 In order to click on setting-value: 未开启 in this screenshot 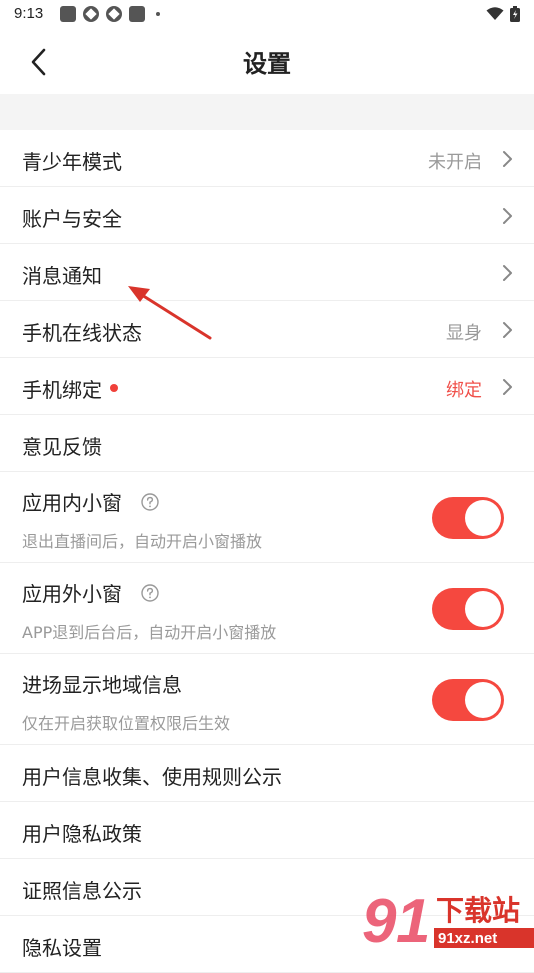, I will do `click(455, 162)`.